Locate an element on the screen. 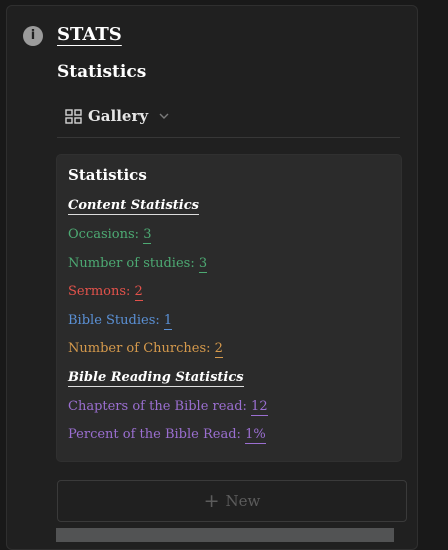 This screenshot has width=448, height=550. percent-row: Percent of the Bible Read: 1% is located at coordinates (167, 435).